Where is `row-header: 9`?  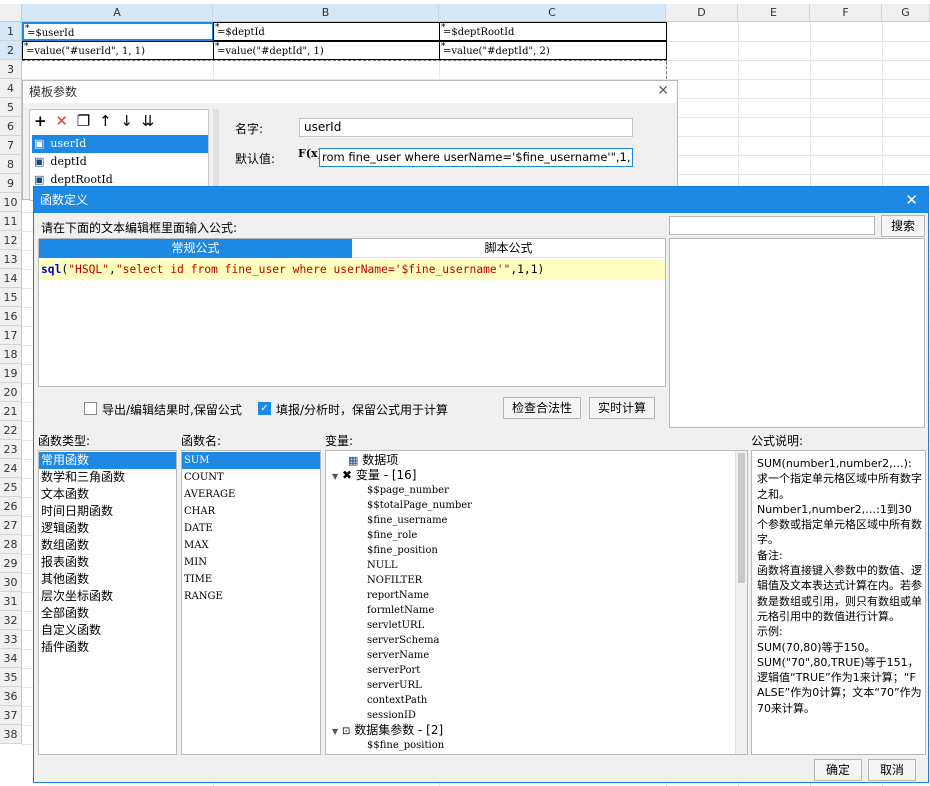
row-header: 9 is located at coordinates (11, 183).